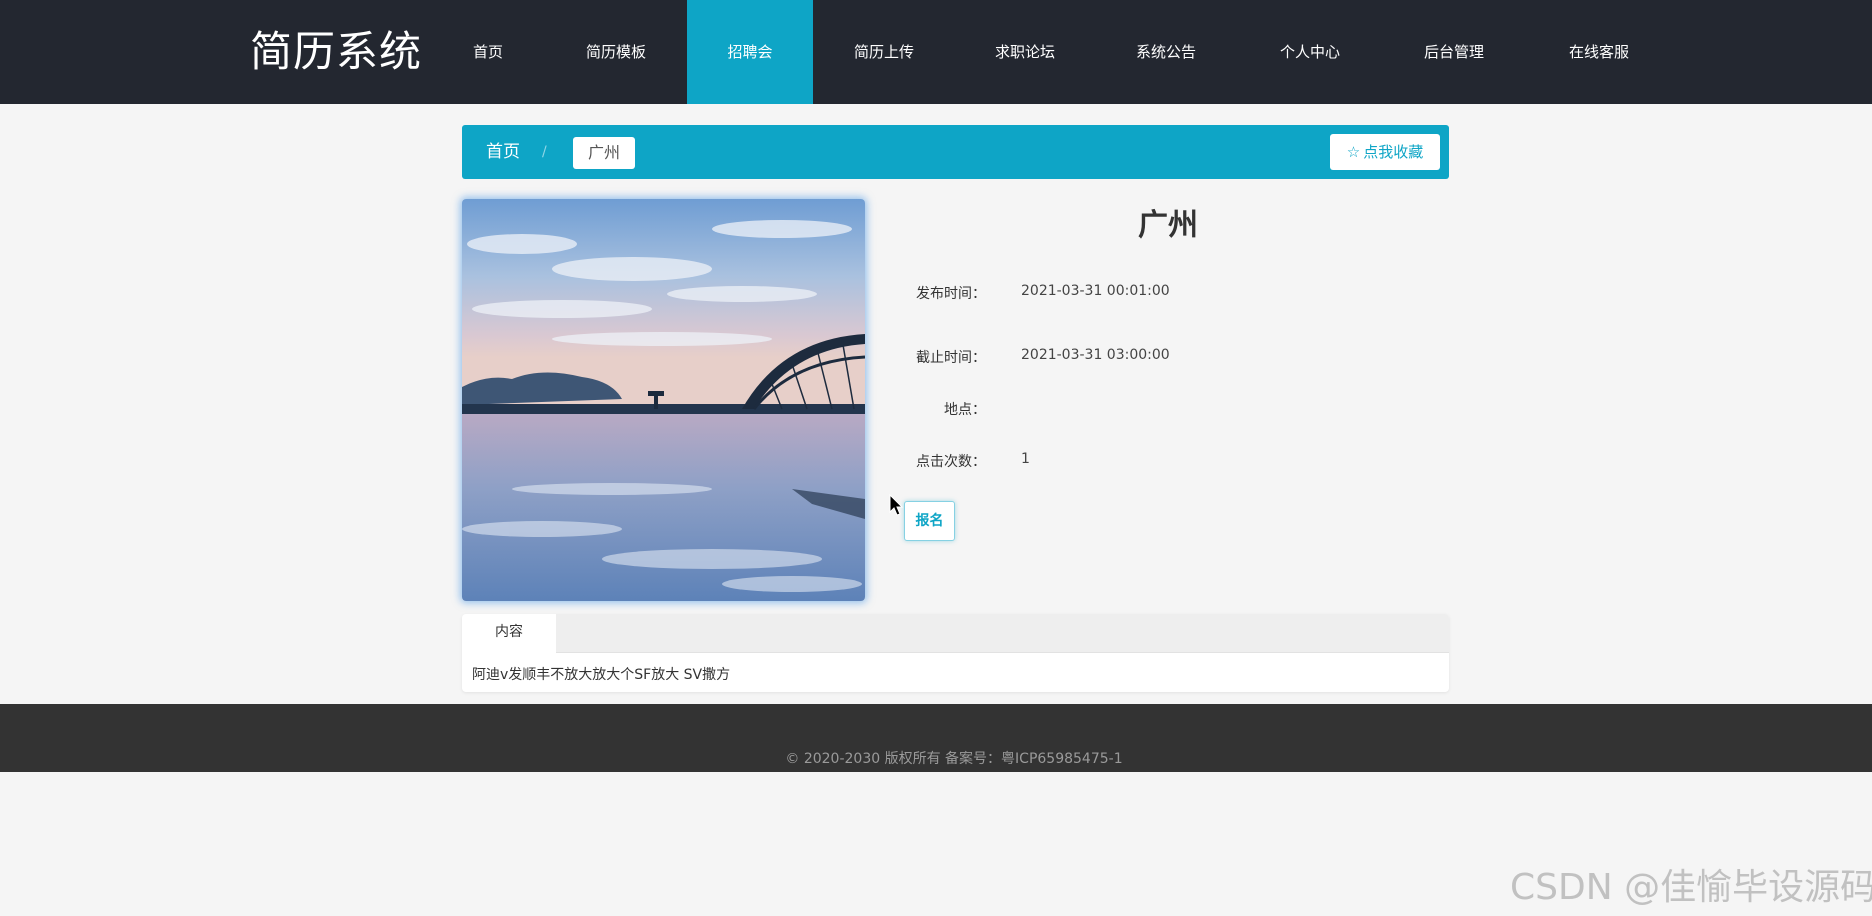  I want to click on detail-title: 广州, so click(1168, 225).